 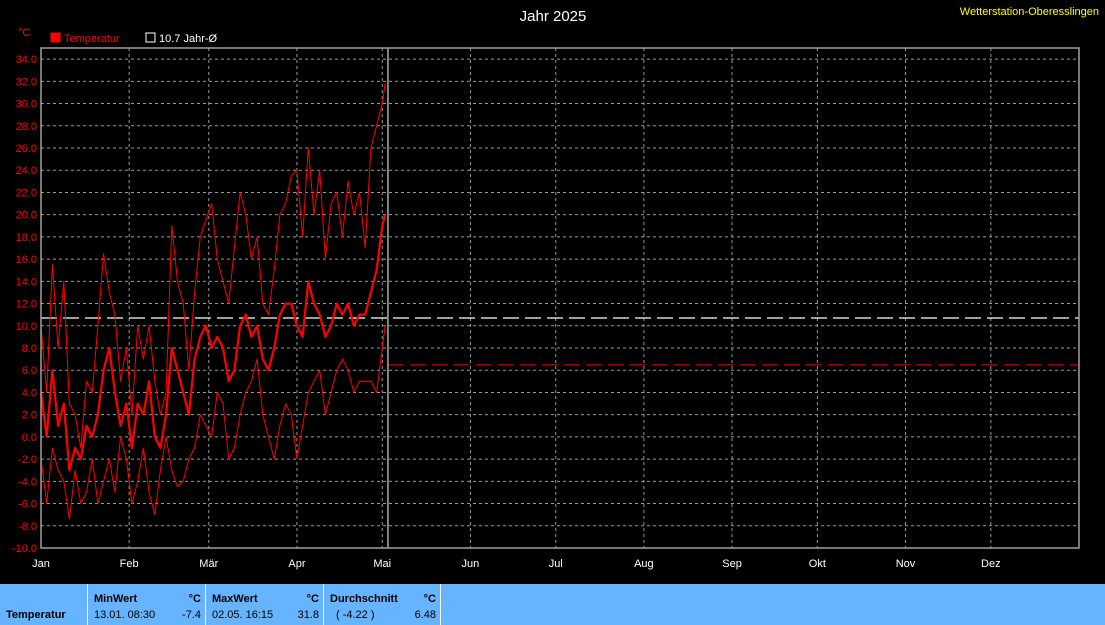 I want to click on series-line-mean, so click(x=213, y=343).